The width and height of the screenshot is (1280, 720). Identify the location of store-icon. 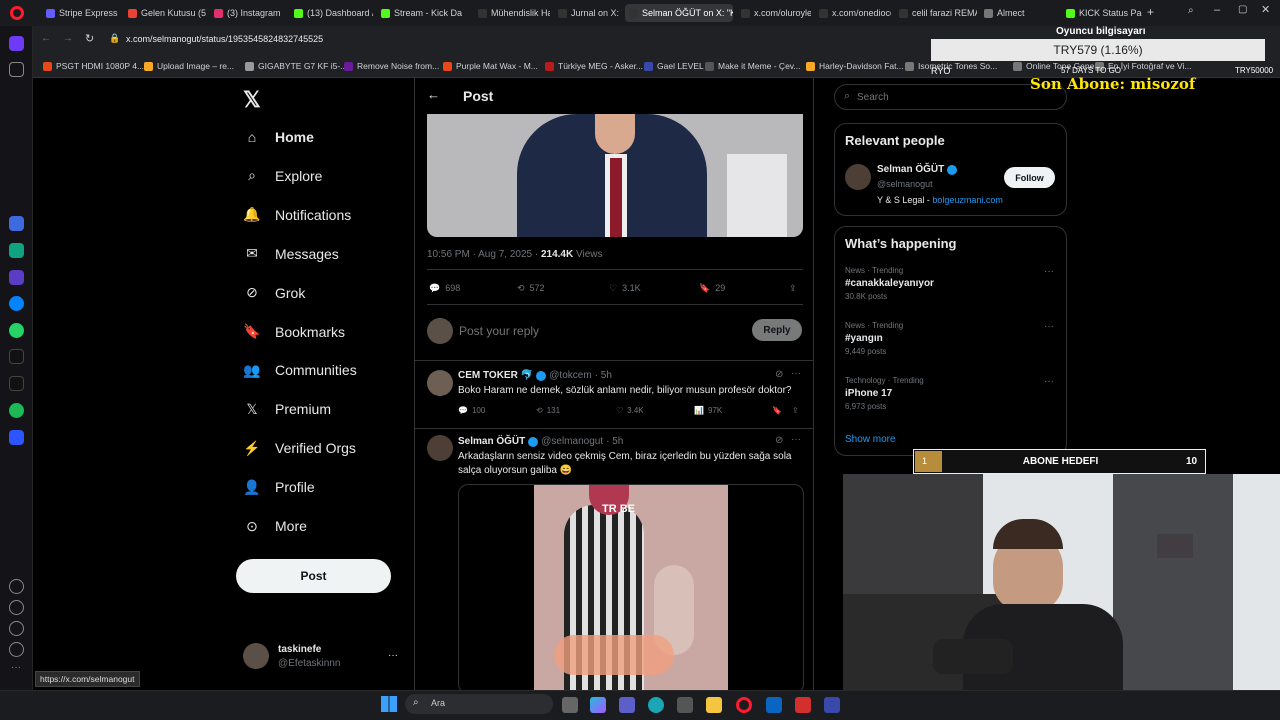
(685, 705).